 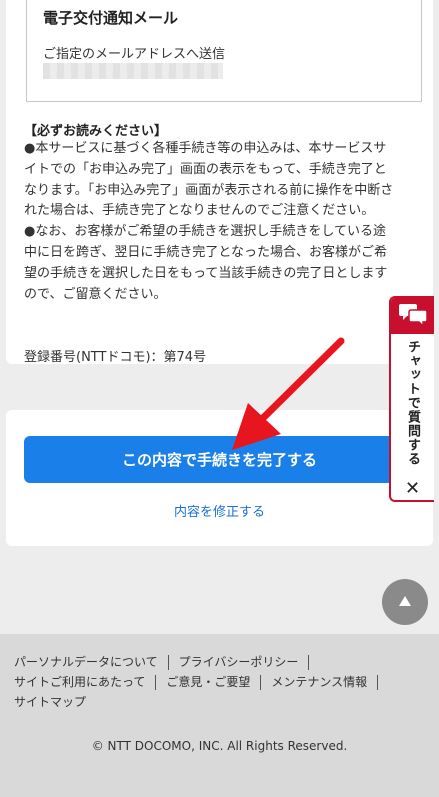 I want to click on email-notice-description: ご指定のメールアドレスへ送信, so click(x=134, y=54).